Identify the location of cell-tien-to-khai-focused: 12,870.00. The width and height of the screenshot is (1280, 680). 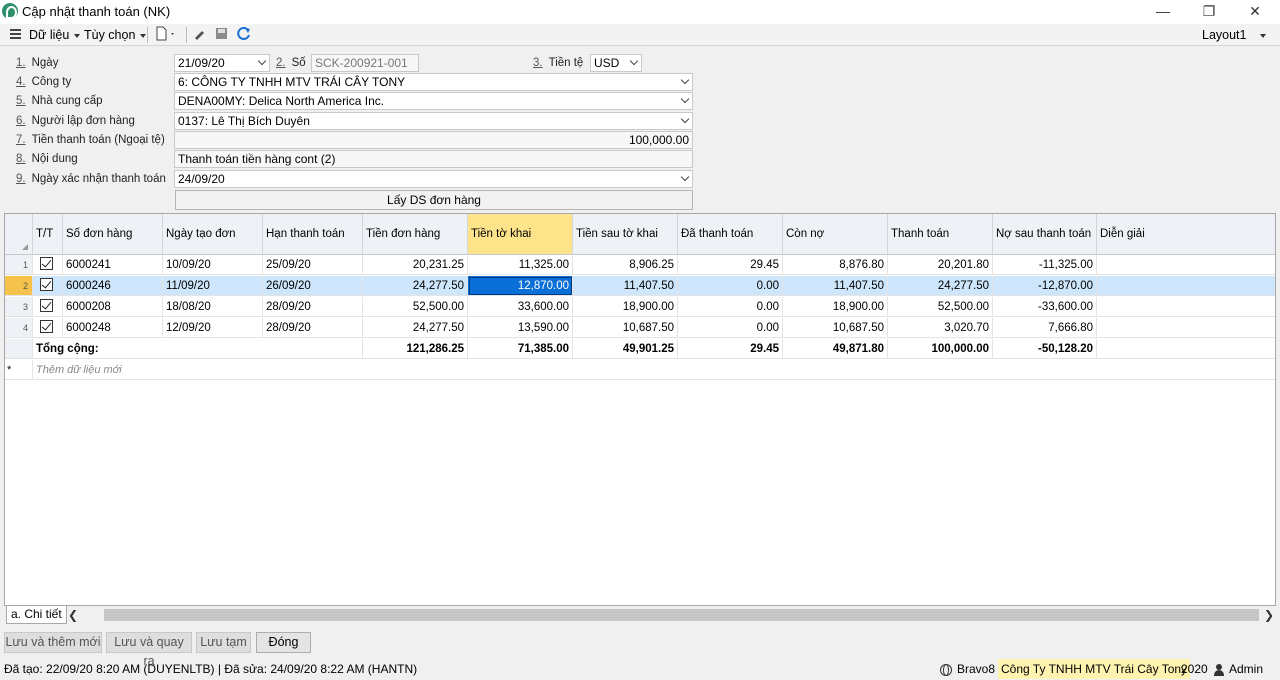
(520, 286).